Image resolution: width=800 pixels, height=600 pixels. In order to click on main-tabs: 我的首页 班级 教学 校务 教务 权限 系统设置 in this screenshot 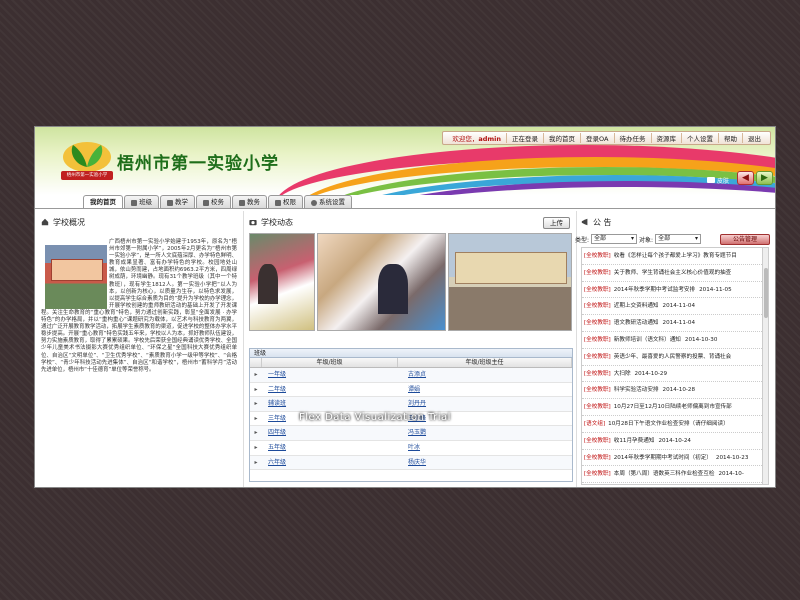, I will do `click(217, 202)`.